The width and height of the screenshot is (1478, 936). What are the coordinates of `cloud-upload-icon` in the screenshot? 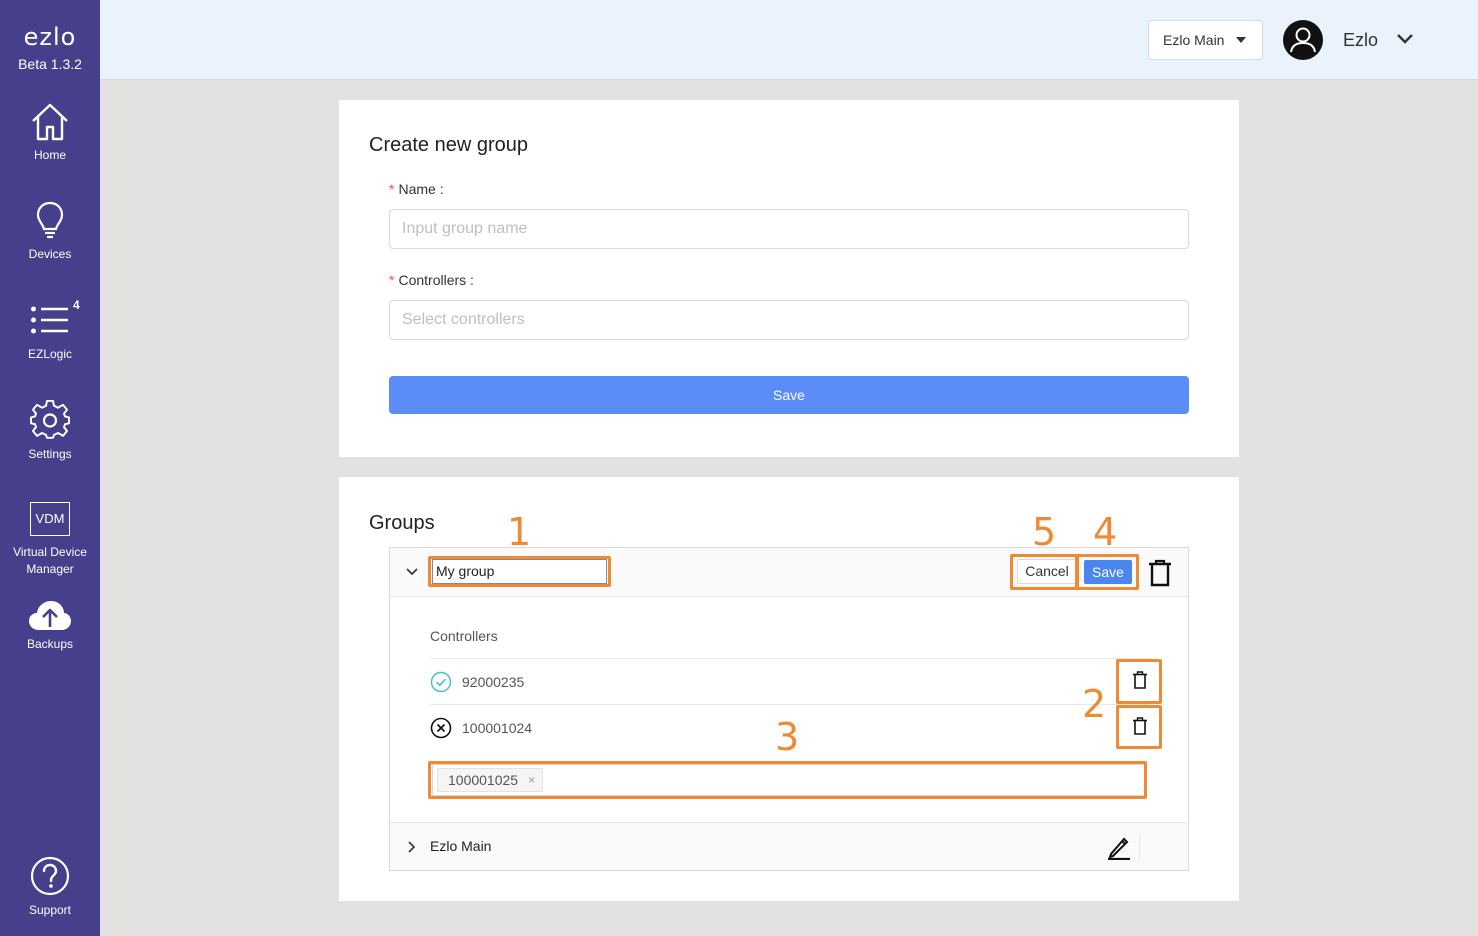 It's located at (50, 615).